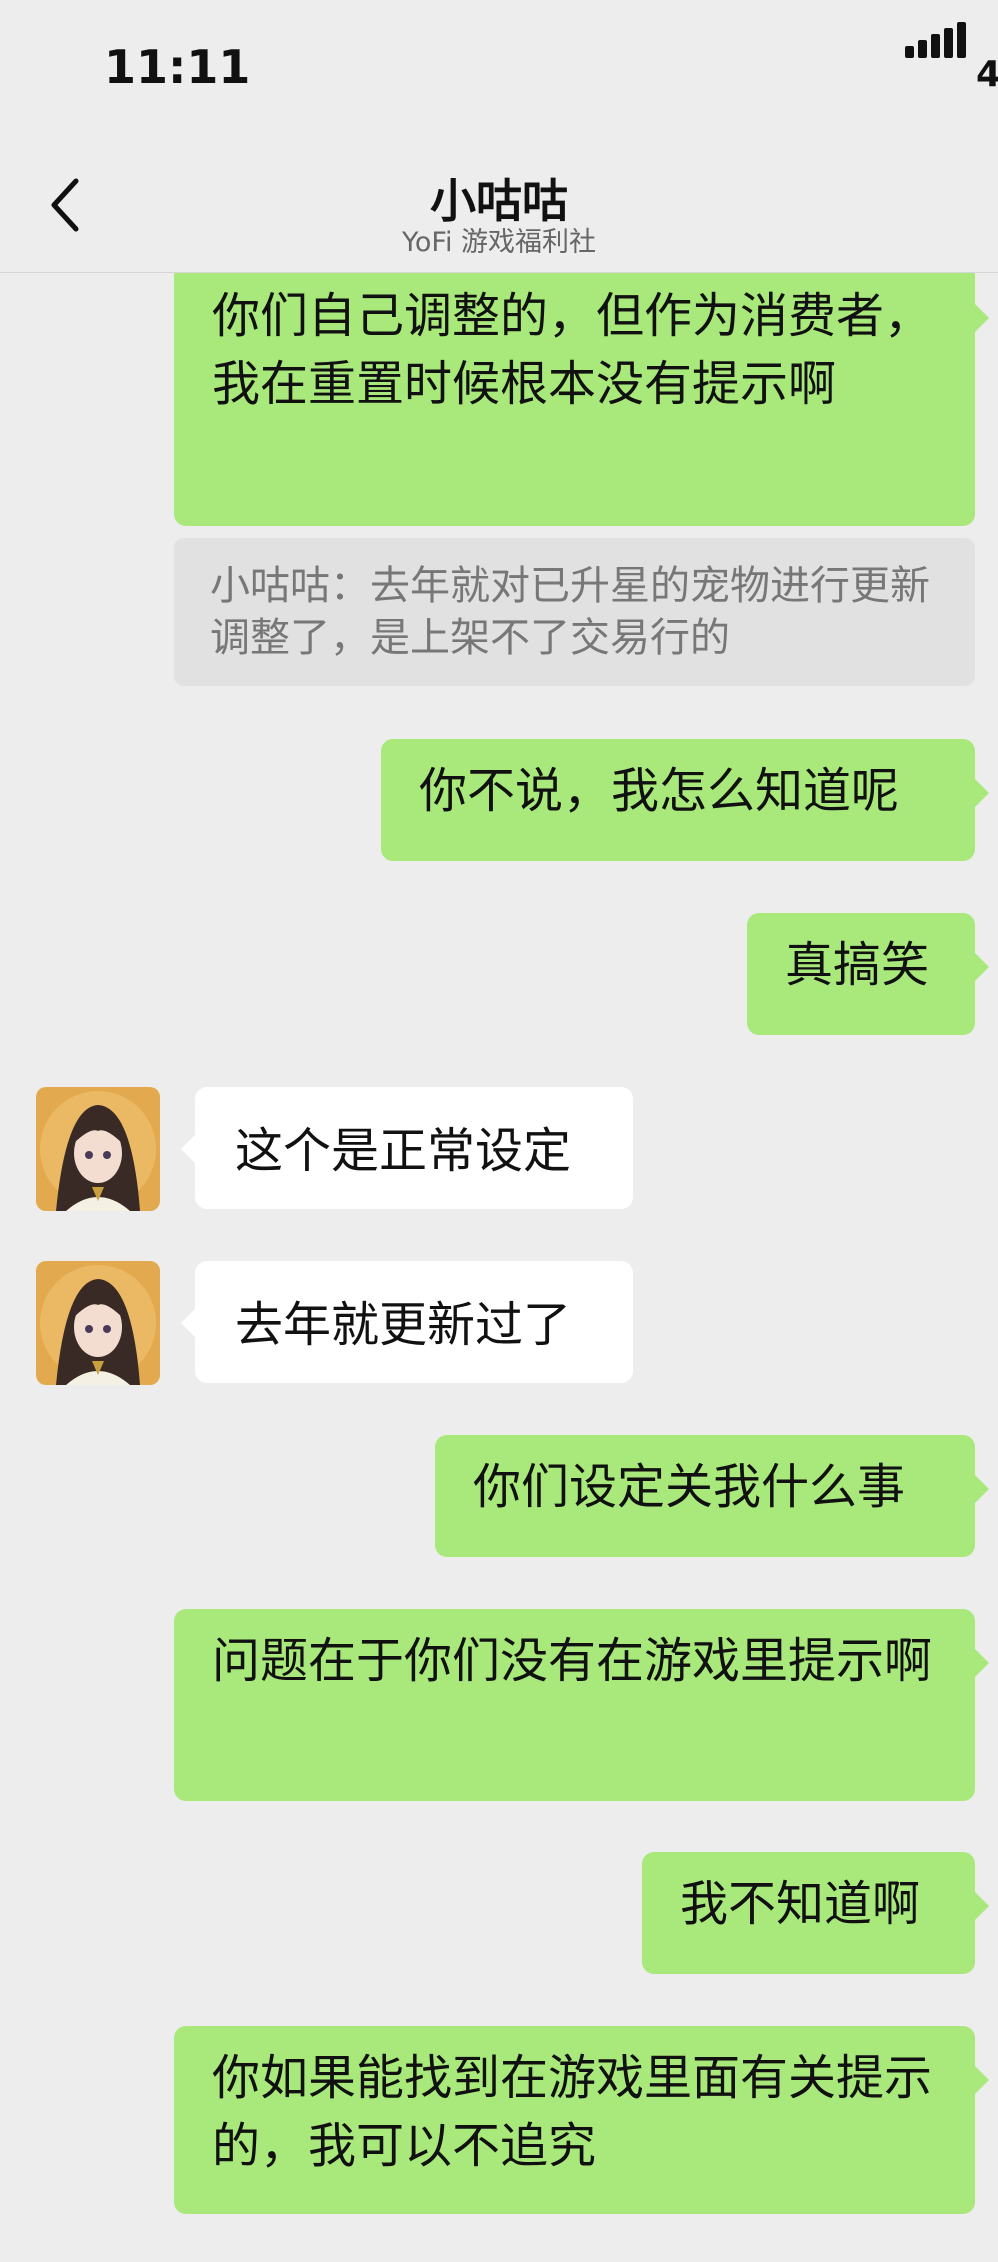  I want to click on quoted-message: 小咕咕：去年就对已升星的宠物进行更新调整了，是上架不了交易行的, so click(574, 612).